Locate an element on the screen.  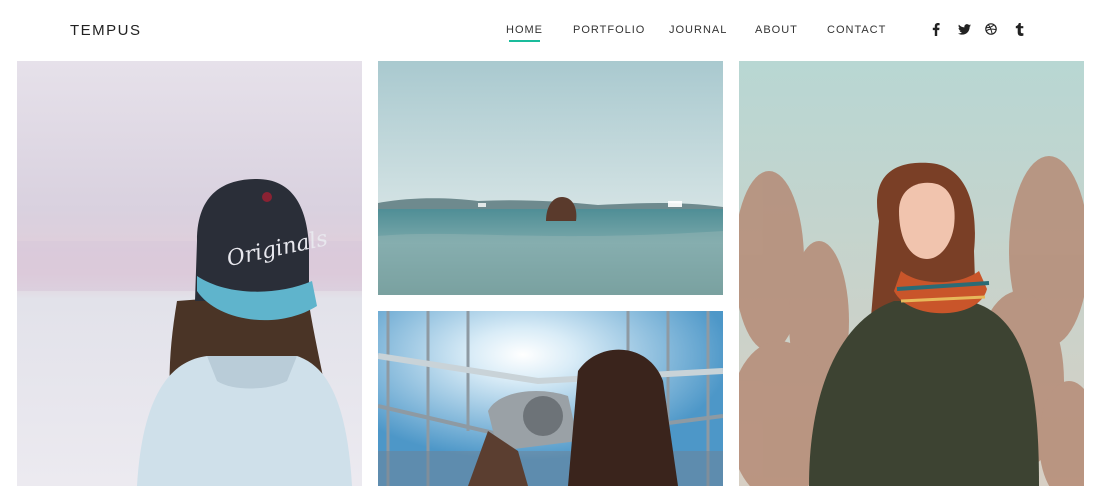
nav-portfolio: PORTFOLIO is located at coordinates (609, 30).